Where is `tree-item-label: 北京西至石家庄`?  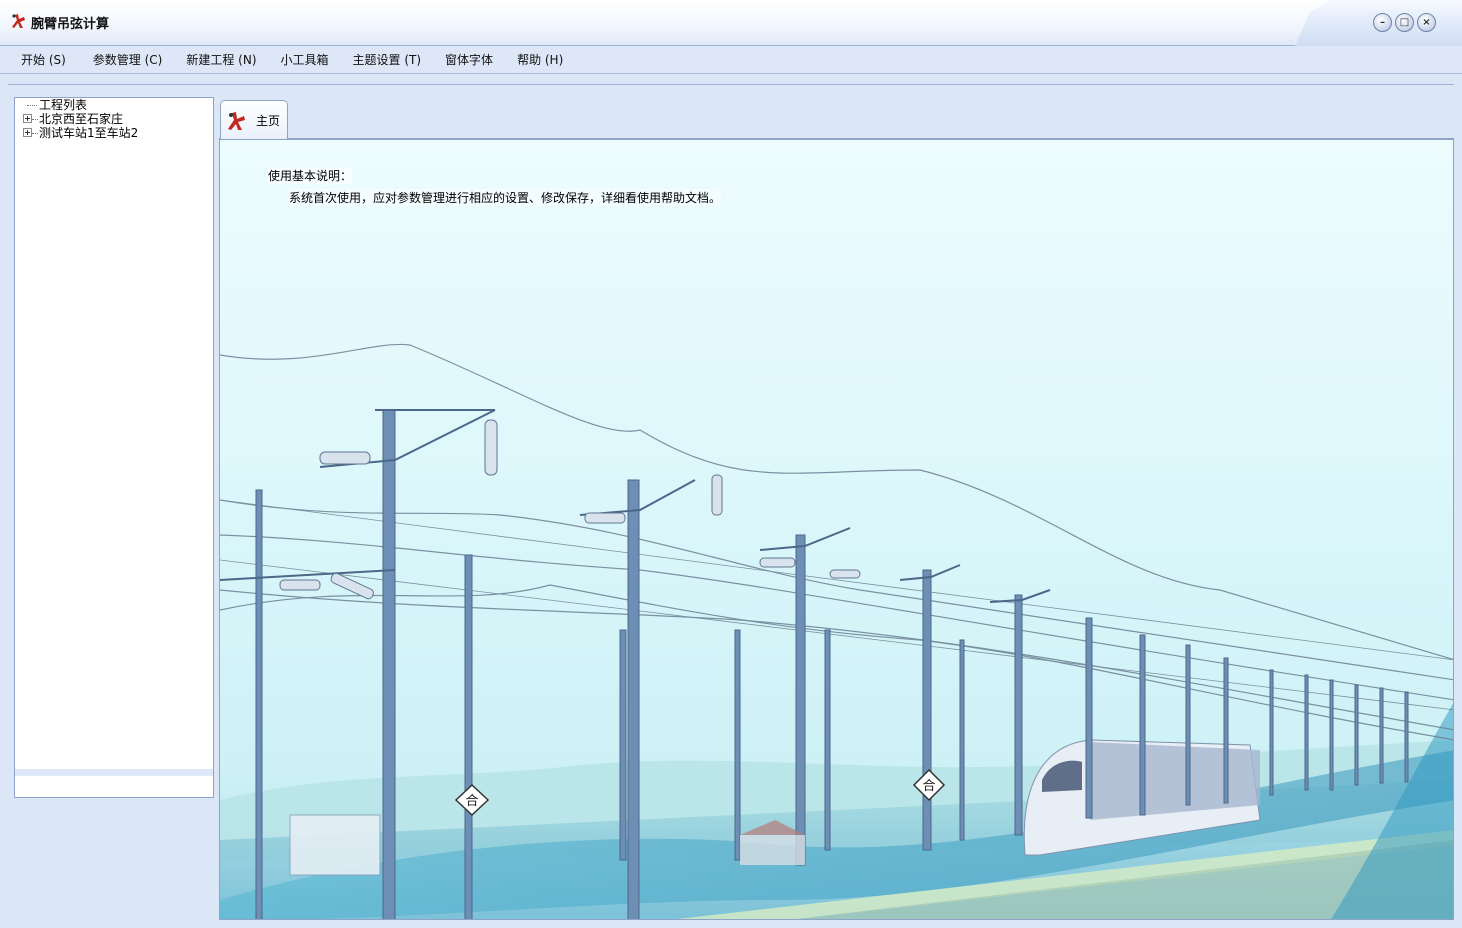
tree-item-label: 北京西至石家庄 is located at coordinates (81, 119).